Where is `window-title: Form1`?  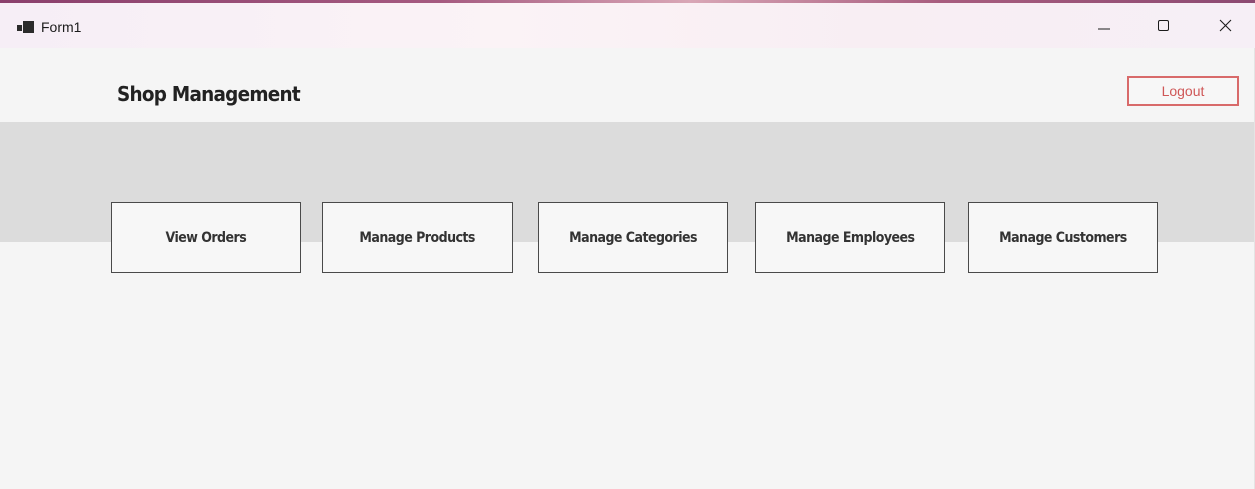 window-title: Form1 is located at coordinates (61, 27).